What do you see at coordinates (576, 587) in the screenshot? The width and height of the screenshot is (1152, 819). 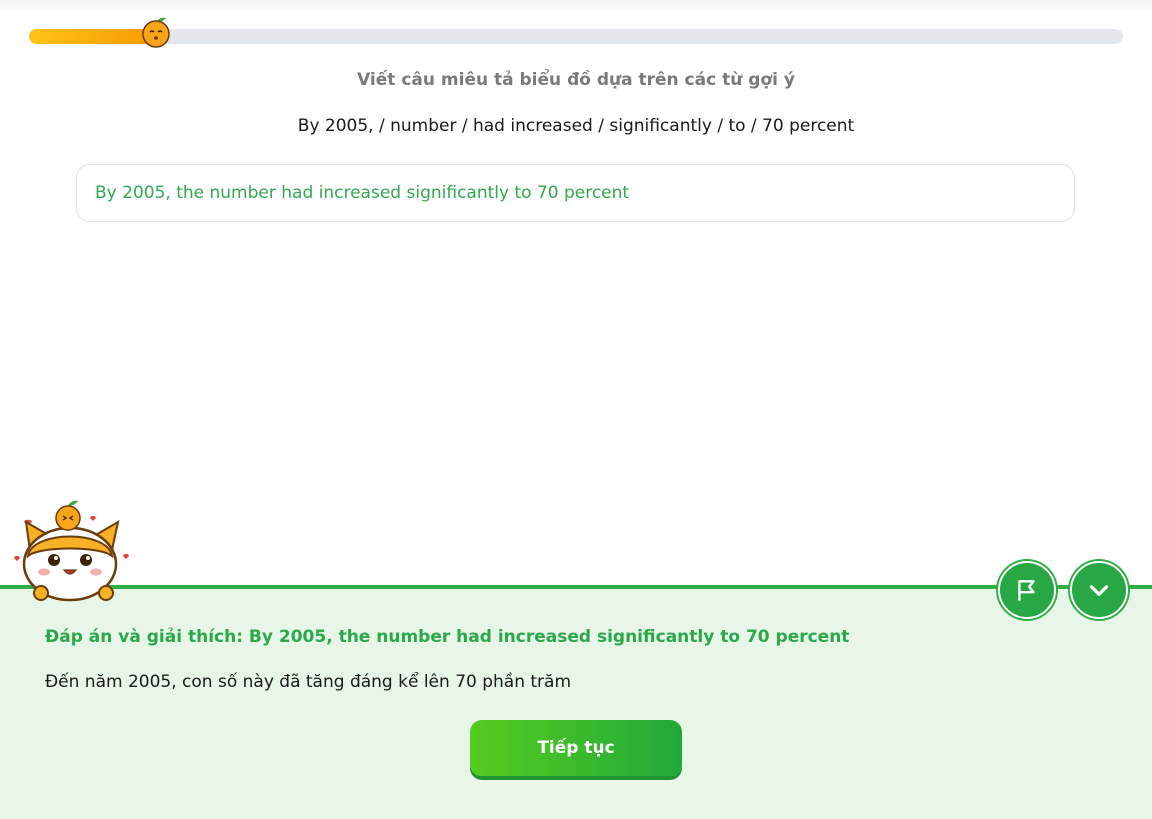 I see `feedback-panel-border` at bounding box center [576, 587].